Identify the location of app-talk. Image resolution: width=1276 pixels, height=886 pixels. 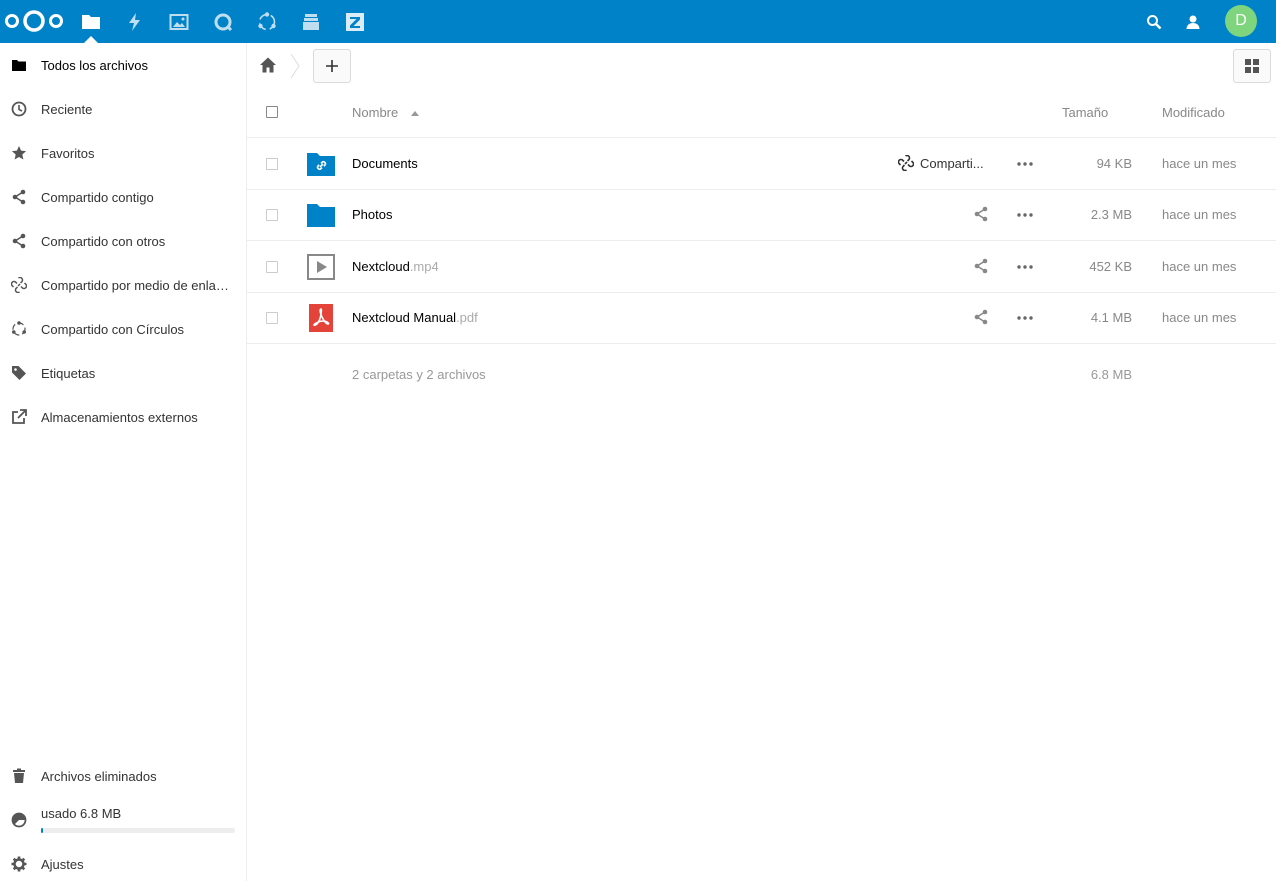
(223, 21).